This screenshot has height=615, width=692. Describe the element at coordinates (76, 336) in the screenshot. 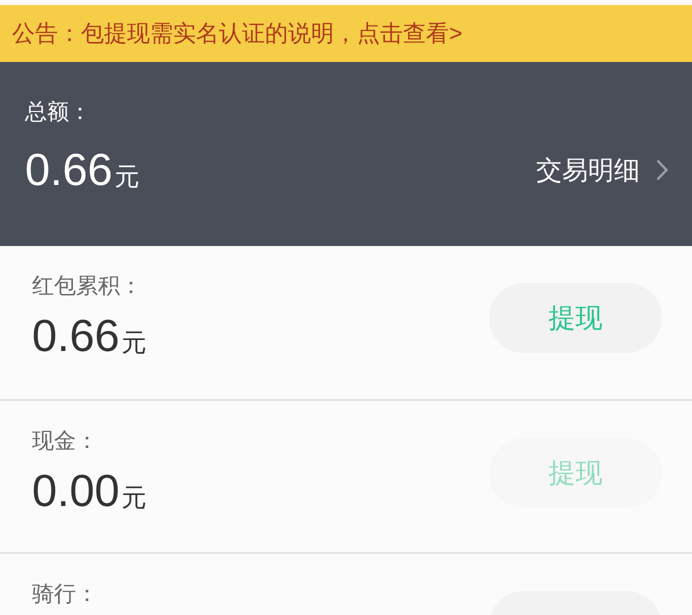

I see `account-amount: 0.66` at that location.